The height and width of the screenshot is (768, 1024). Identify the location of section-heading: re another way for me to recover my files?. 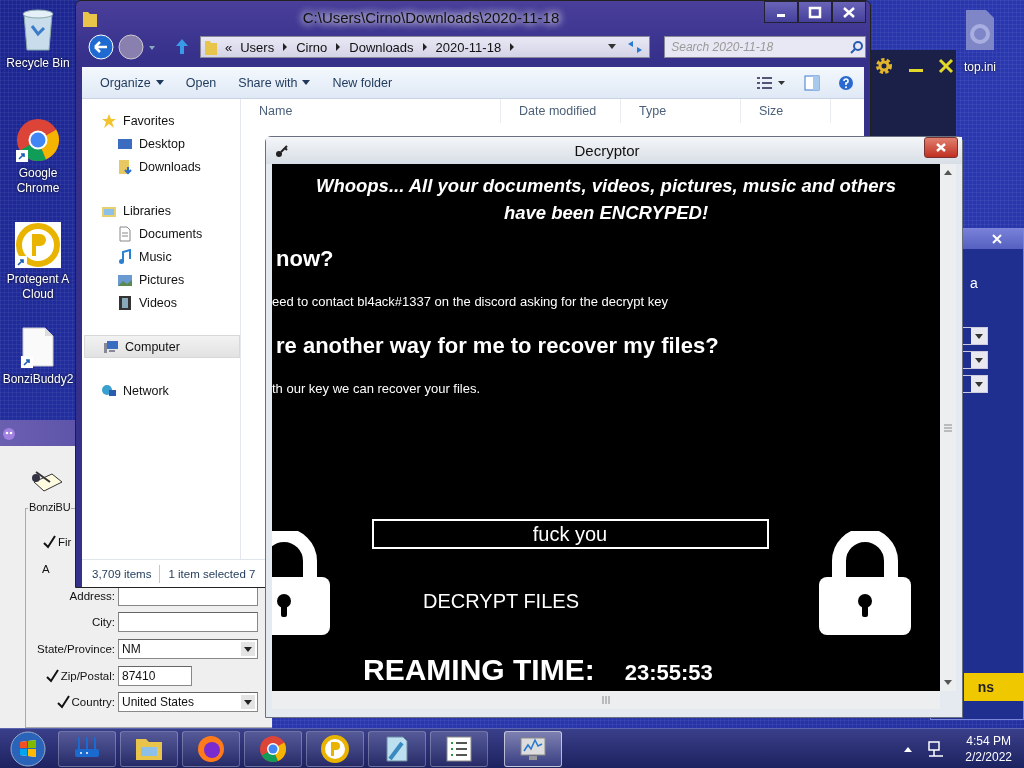
(498, 346).